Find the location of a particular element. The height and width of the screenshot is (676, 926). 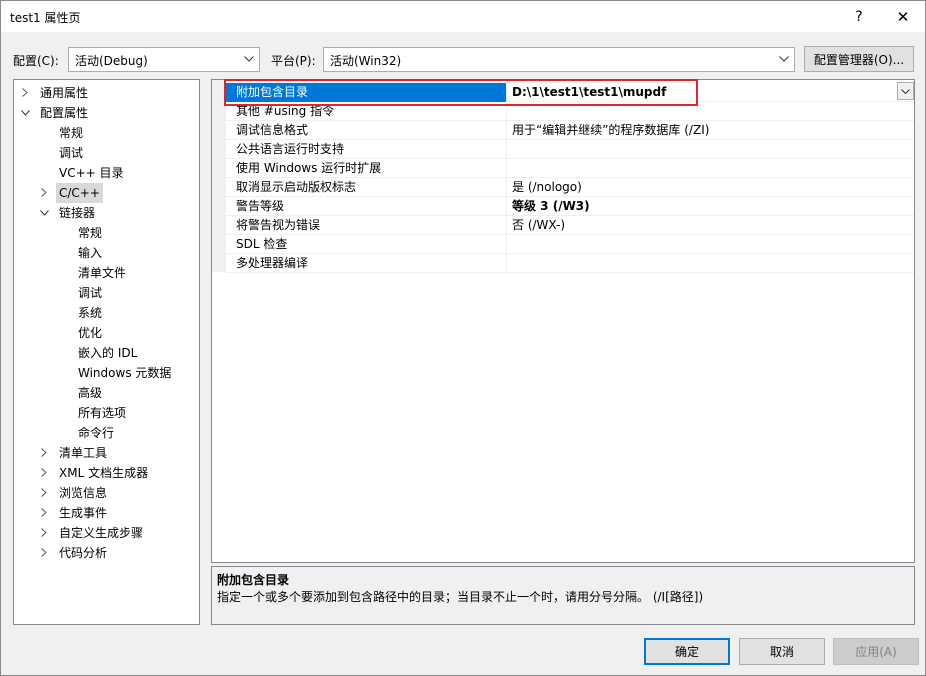

tree-item: C/C++ is located at coordinates (106, 193).